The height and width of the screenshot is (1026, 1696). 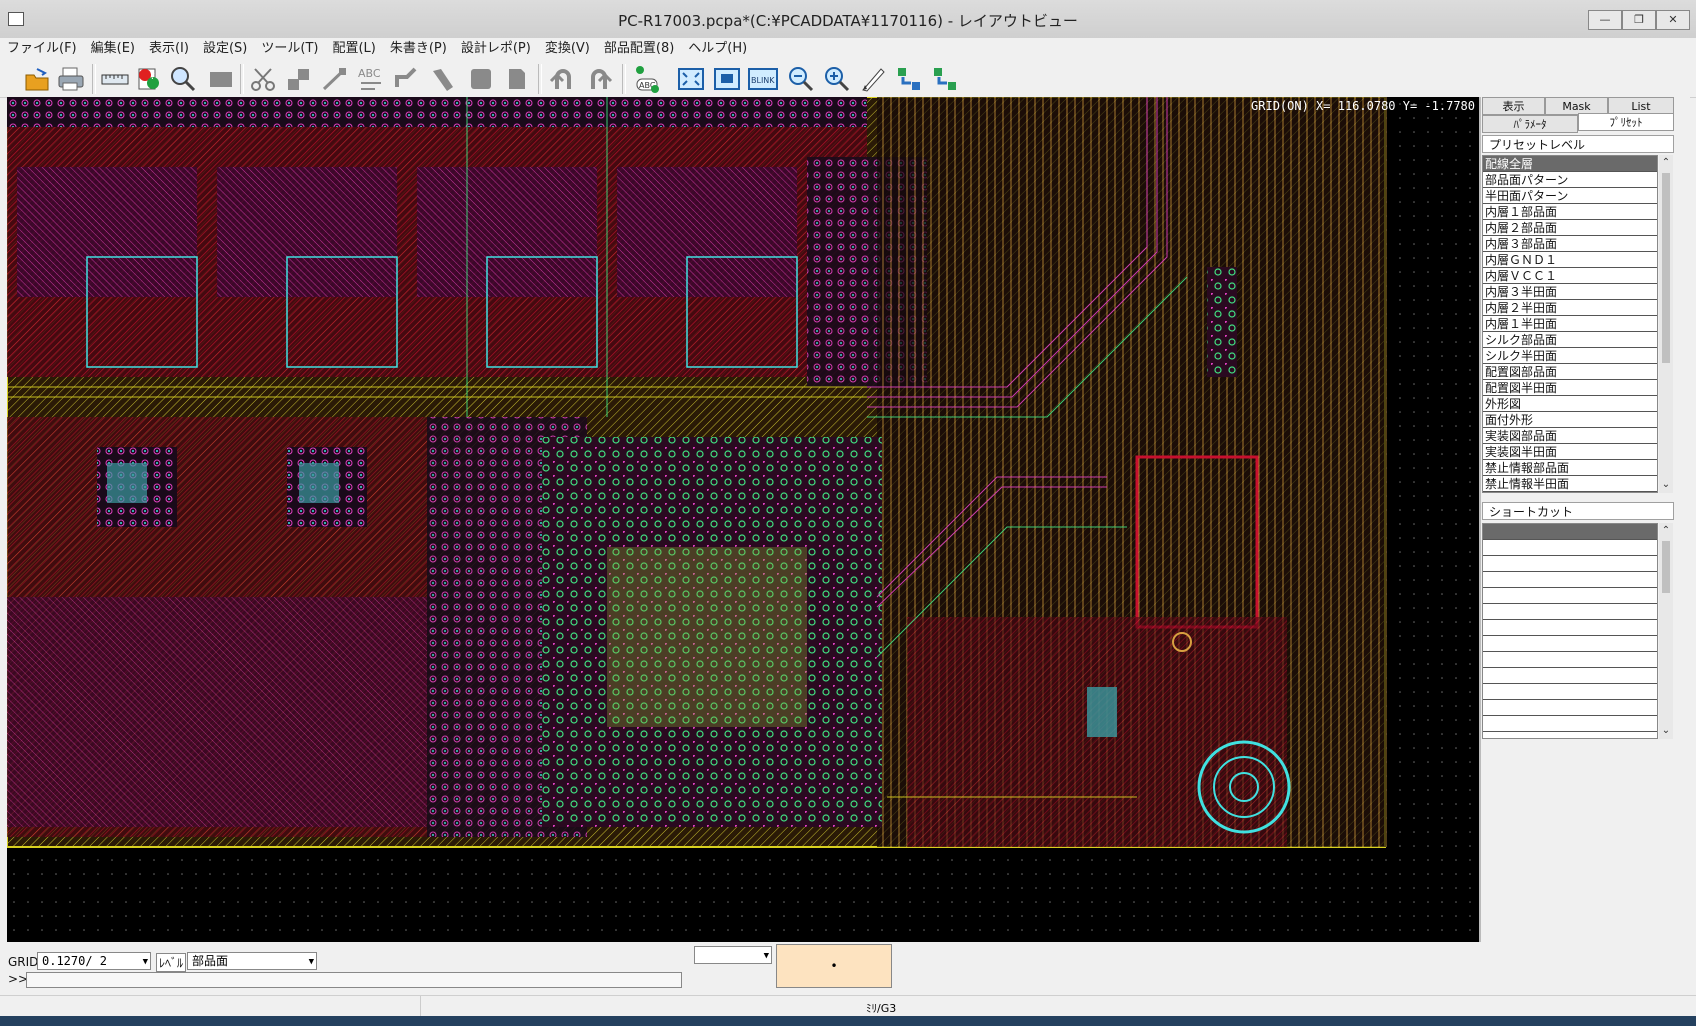 I want to click on menu-redline: 朱書き(P), so click(x=418, y=49).